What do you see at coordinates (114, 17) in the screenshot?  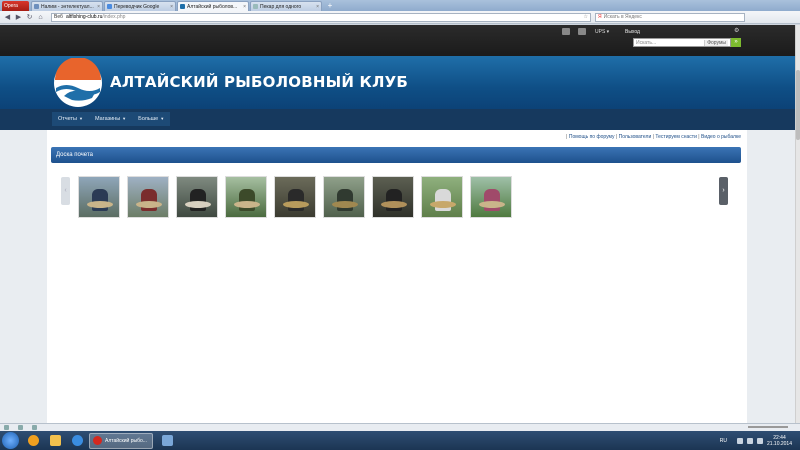 I see `address-path: /index.php` at bounding box center [114, 17].